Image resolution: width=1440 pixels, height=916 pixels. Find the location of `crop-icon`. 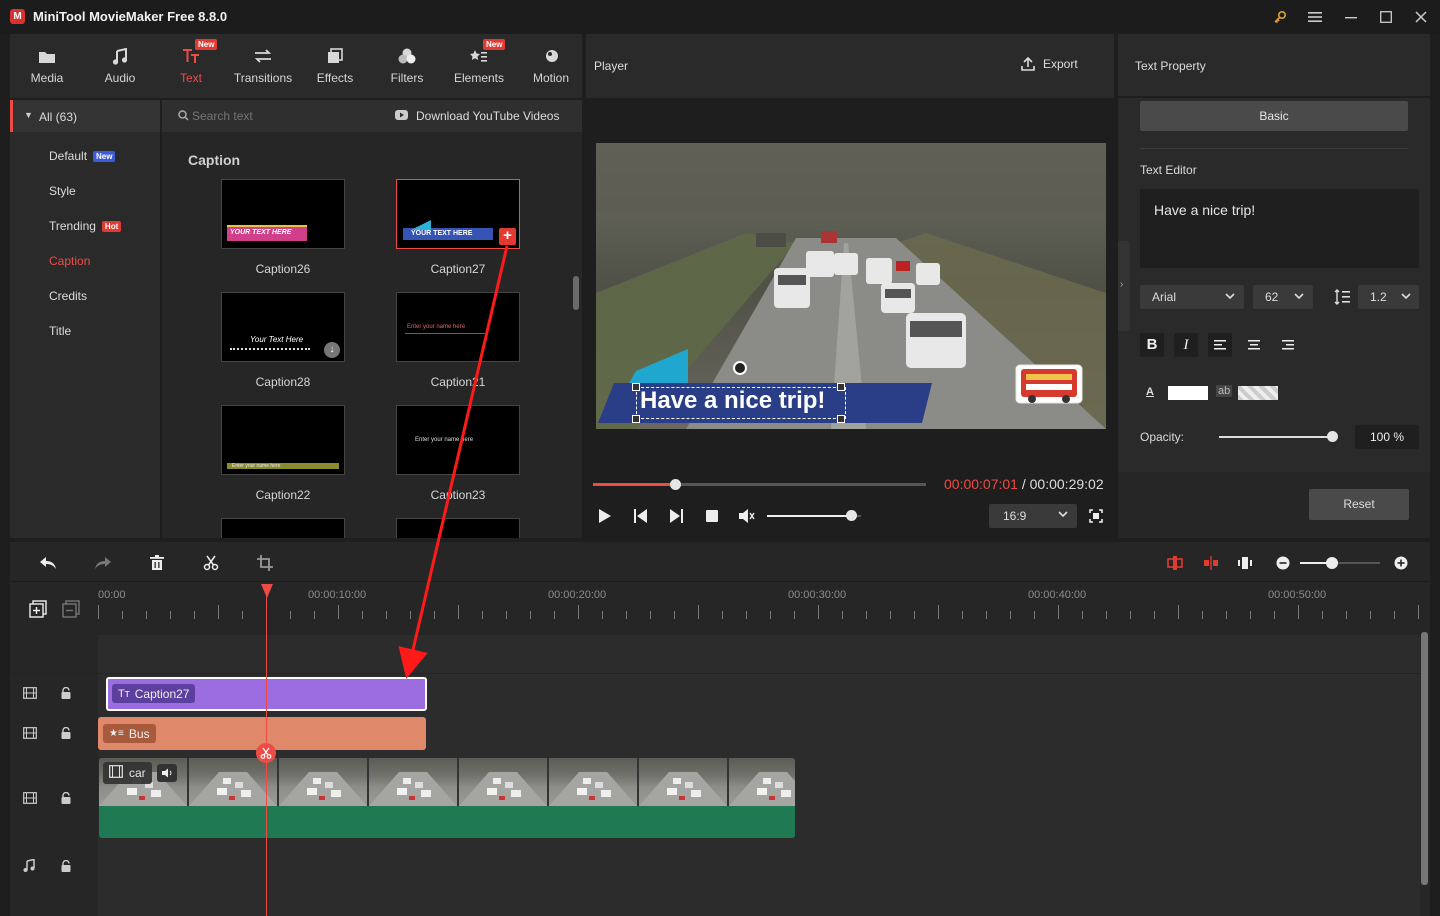

crop-icon is located at coordinates (265, 563).